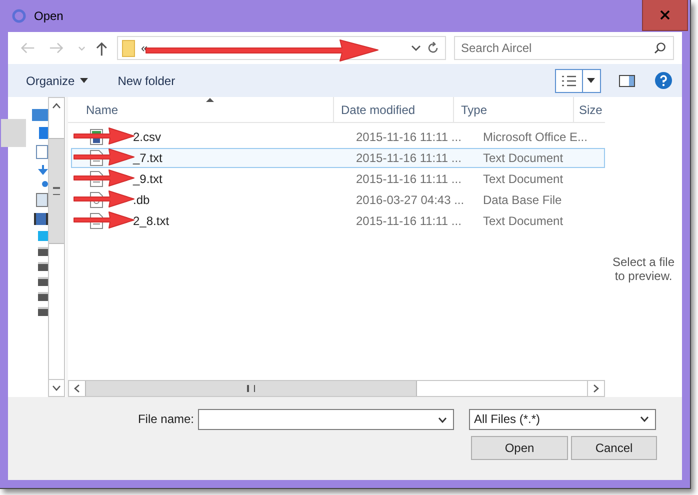 Image resolution: width=698 pixels, height=495 pixels. What do you see at coordinates (663, 80) in the screenshot?
I see `help-icon` at bounding box center [663, 80].